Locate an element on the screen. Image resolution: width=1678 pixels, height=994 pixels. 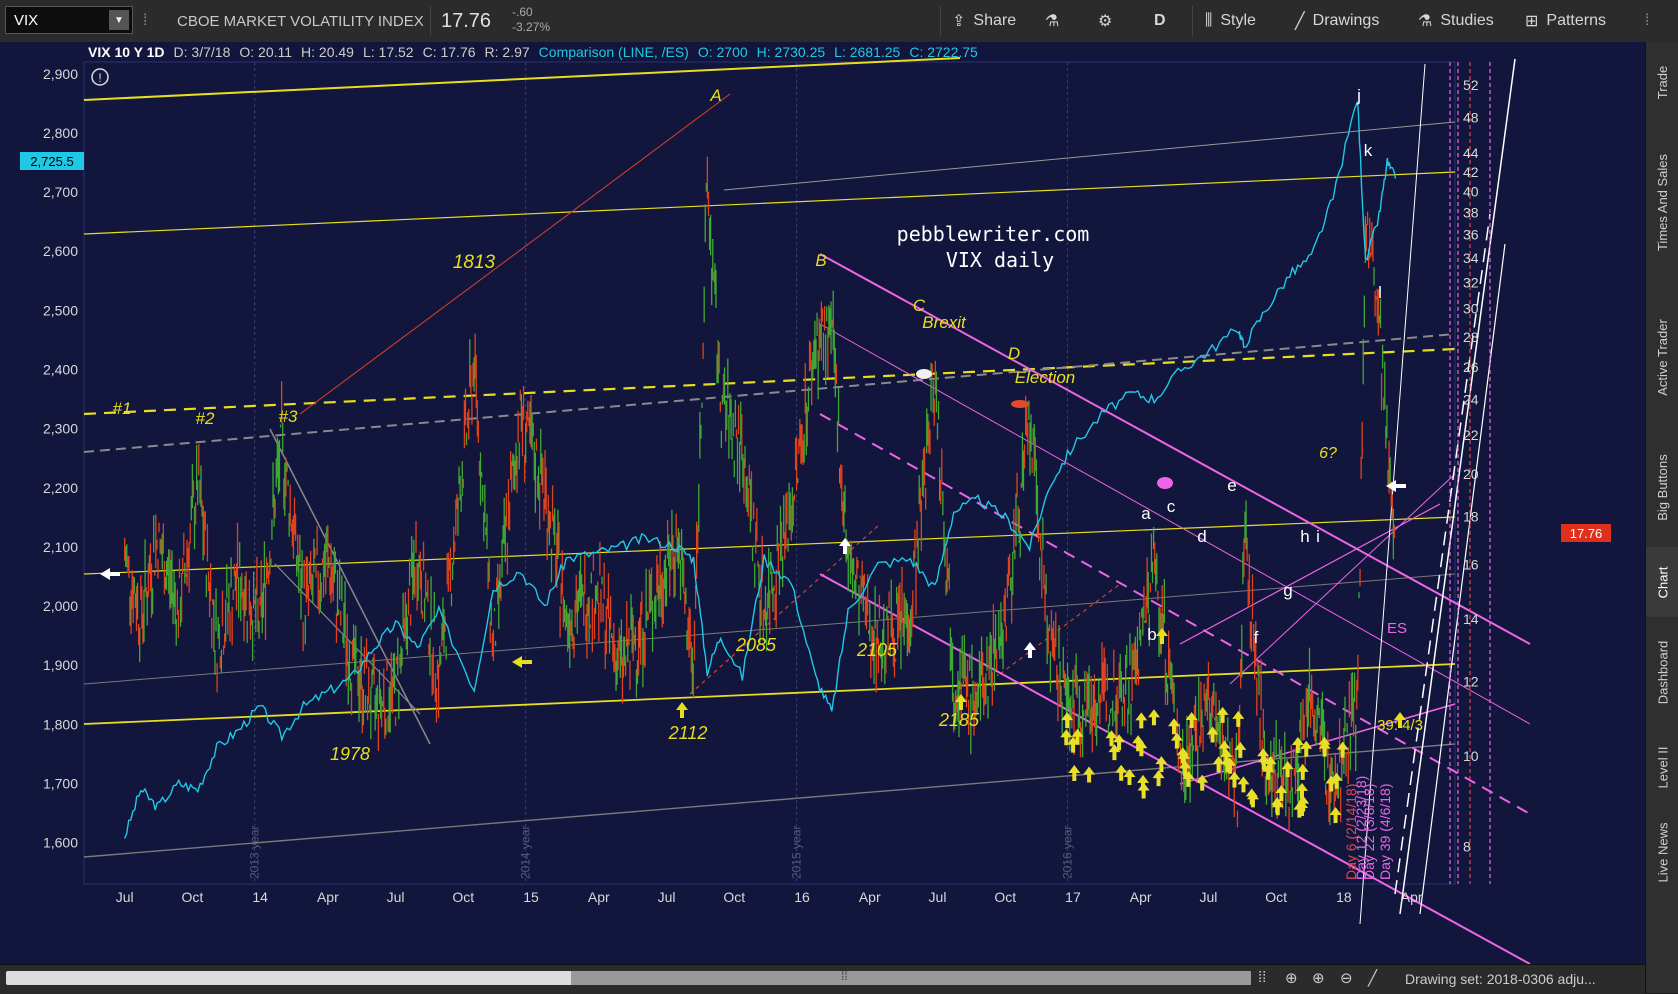
patterns-icon: ⊞ is located at coordinates (1532, 21).